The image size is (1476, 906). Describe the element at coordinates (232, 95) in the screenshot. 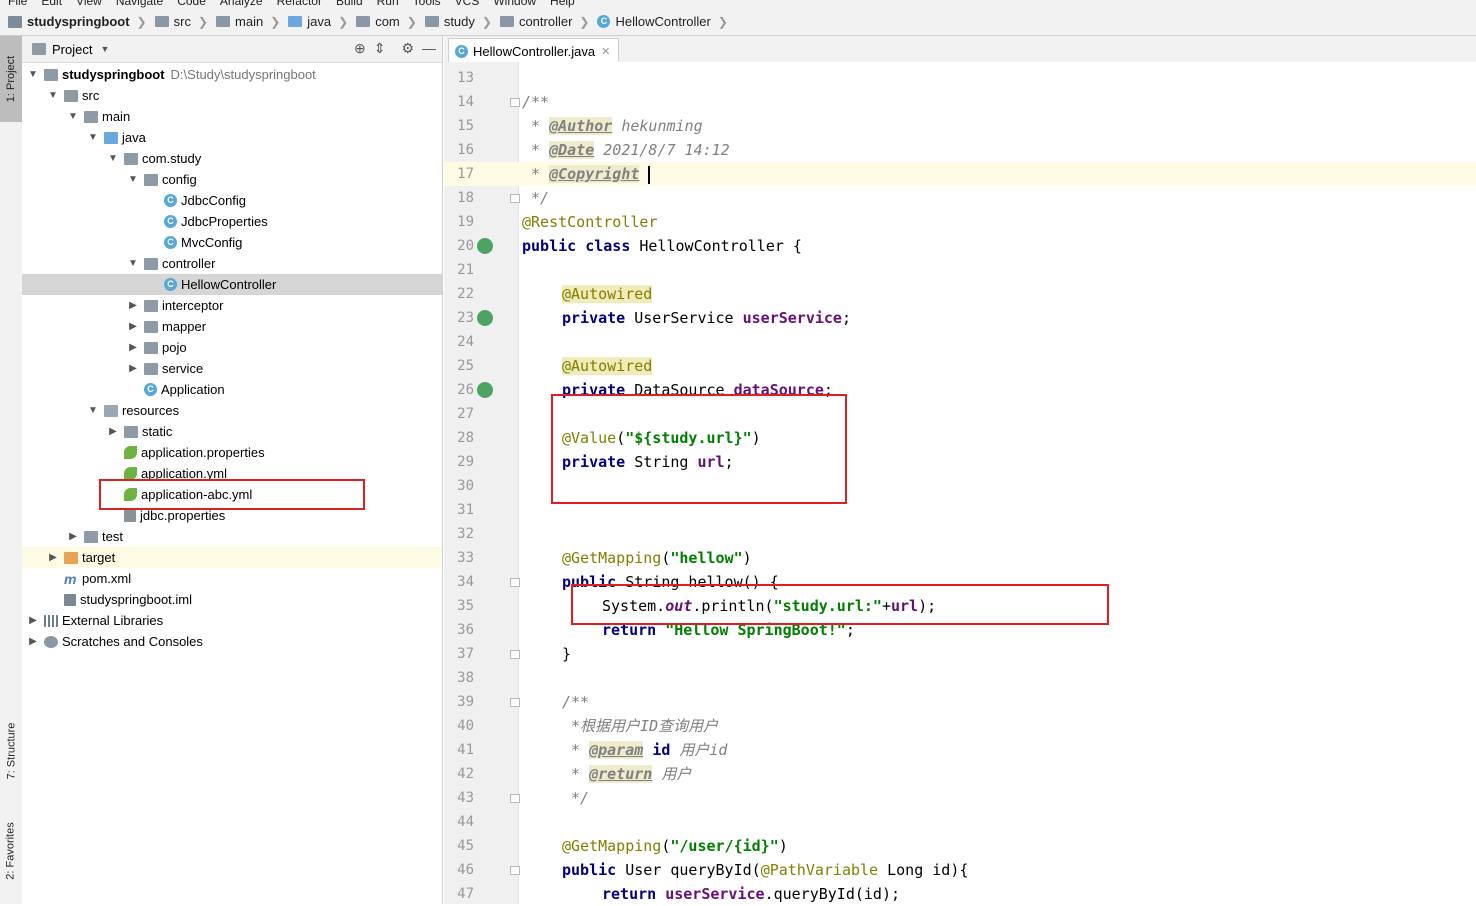

I see `tree-item: ▼ src` at that location.